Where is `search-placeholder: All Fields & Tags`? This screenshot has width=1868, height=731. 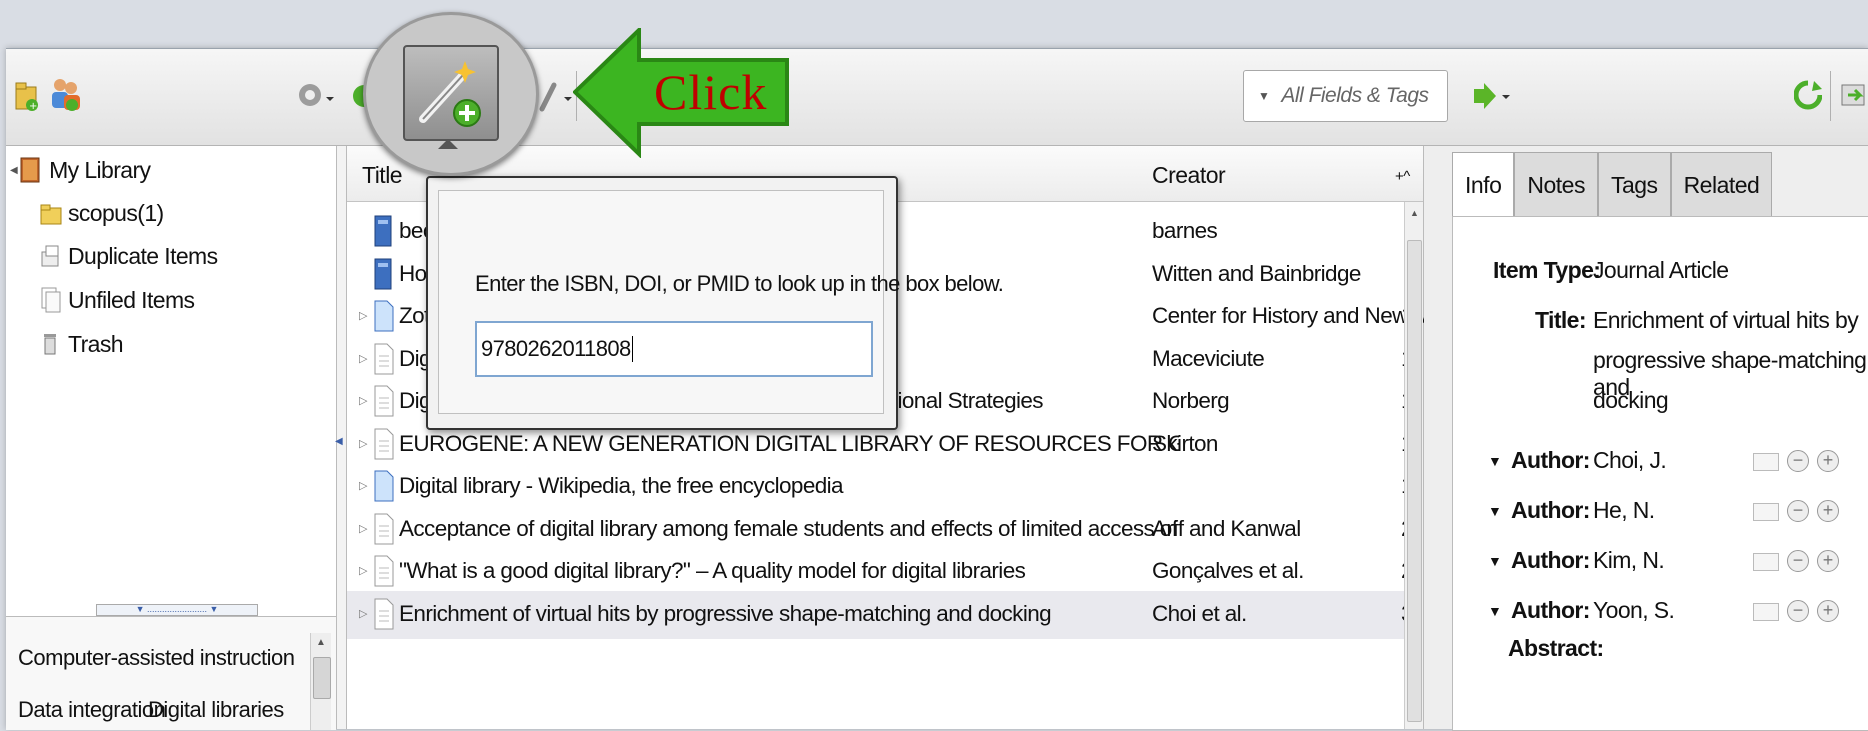 search-placeholder: All Fields & Tags is located at coordinates (1355, 95).